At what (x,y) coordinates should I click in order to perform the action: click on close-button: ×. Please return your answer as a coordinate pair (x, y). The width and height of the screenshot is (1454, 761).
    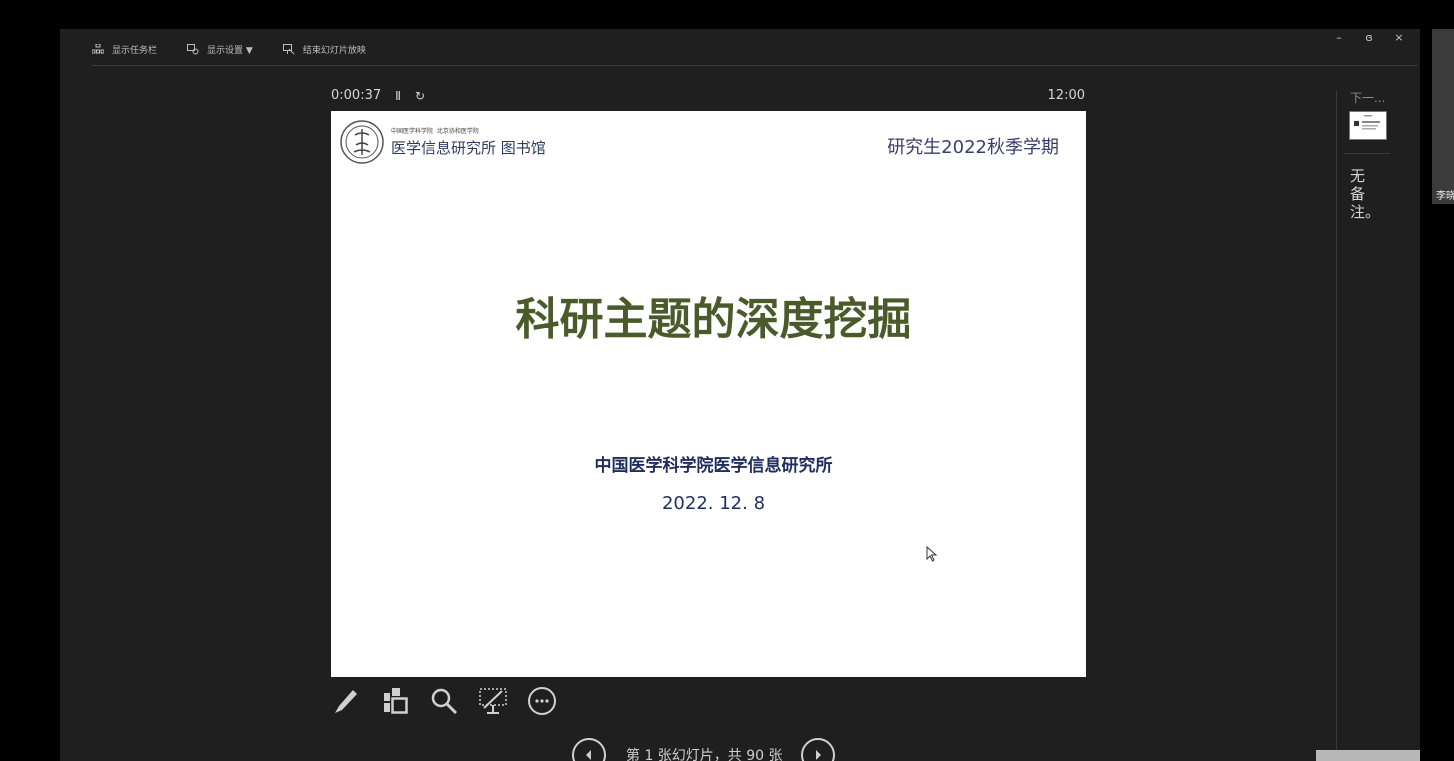
    Looking at the image, I should click on (1399, 37).